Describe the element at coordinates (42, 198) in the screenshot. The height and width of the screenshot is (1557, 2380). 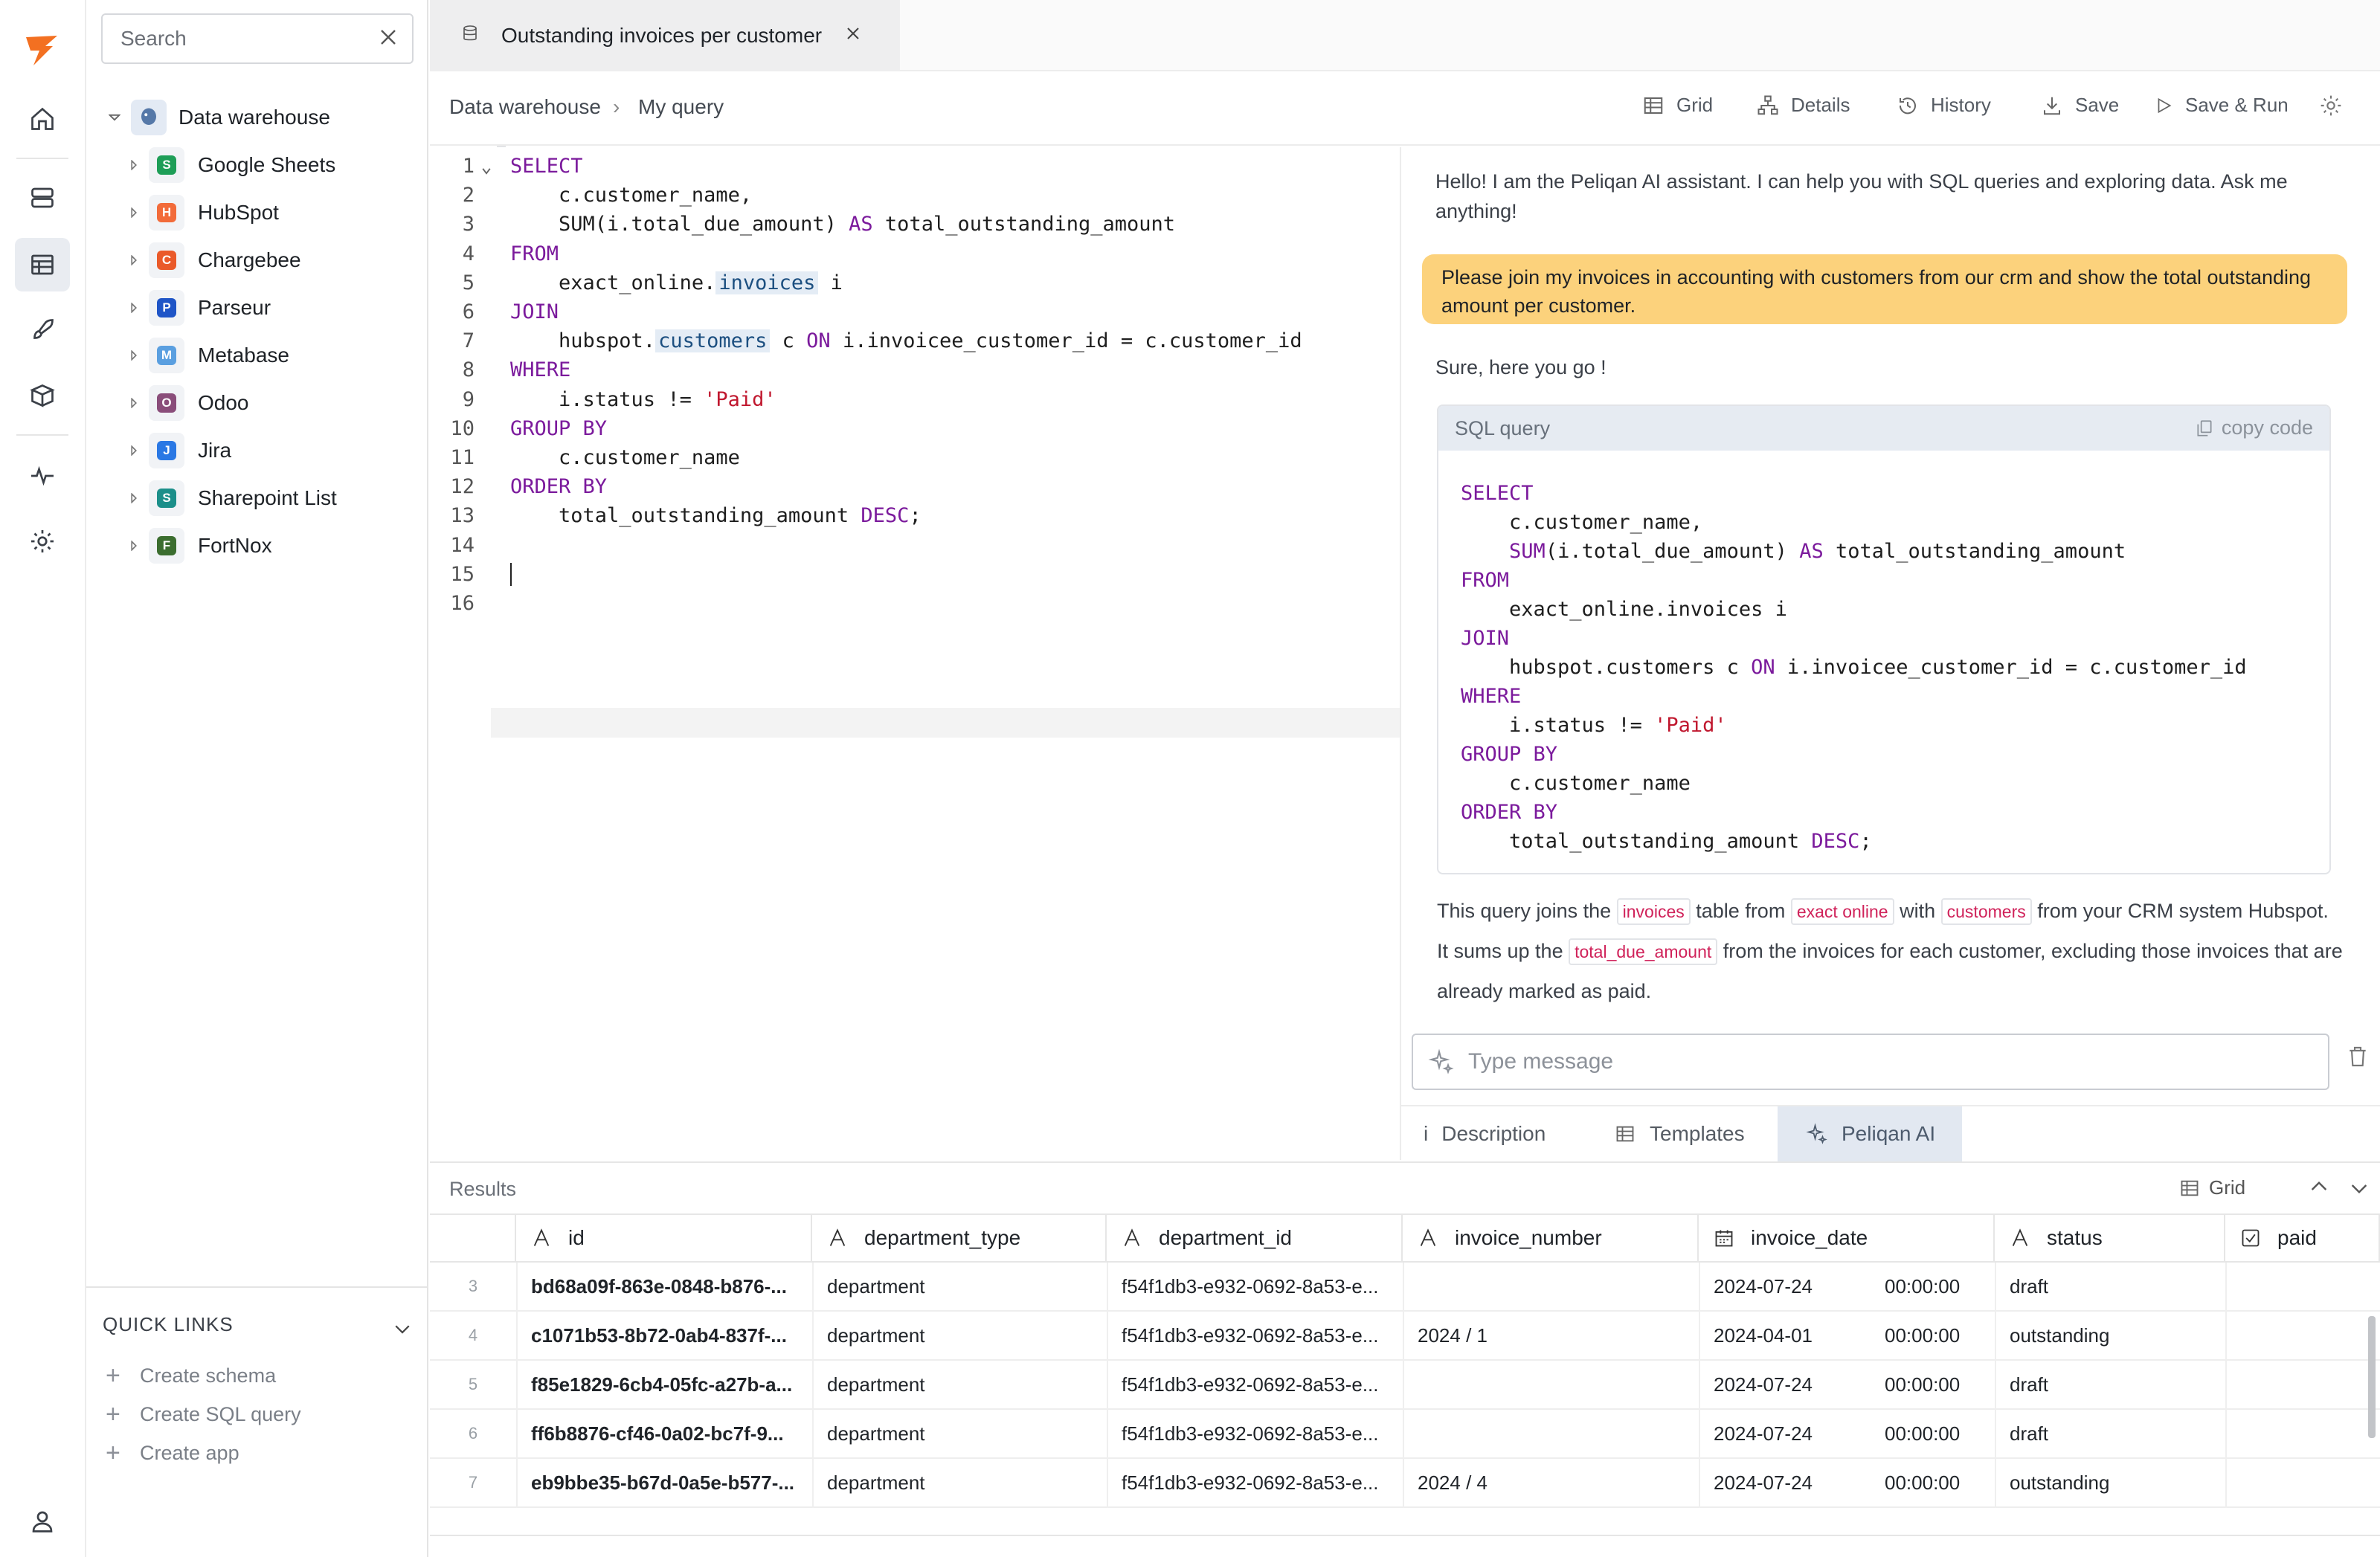
I see `database-icon` at that location.